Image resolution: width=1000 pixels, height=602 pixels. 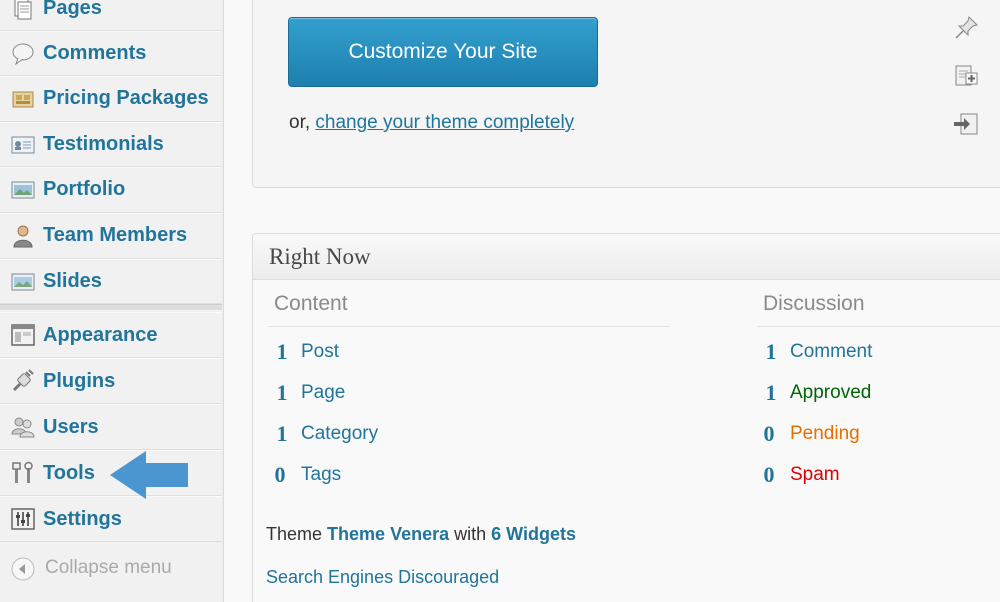 I want to click on sidebar-item-label: Pages, so click(x=72, y=9).